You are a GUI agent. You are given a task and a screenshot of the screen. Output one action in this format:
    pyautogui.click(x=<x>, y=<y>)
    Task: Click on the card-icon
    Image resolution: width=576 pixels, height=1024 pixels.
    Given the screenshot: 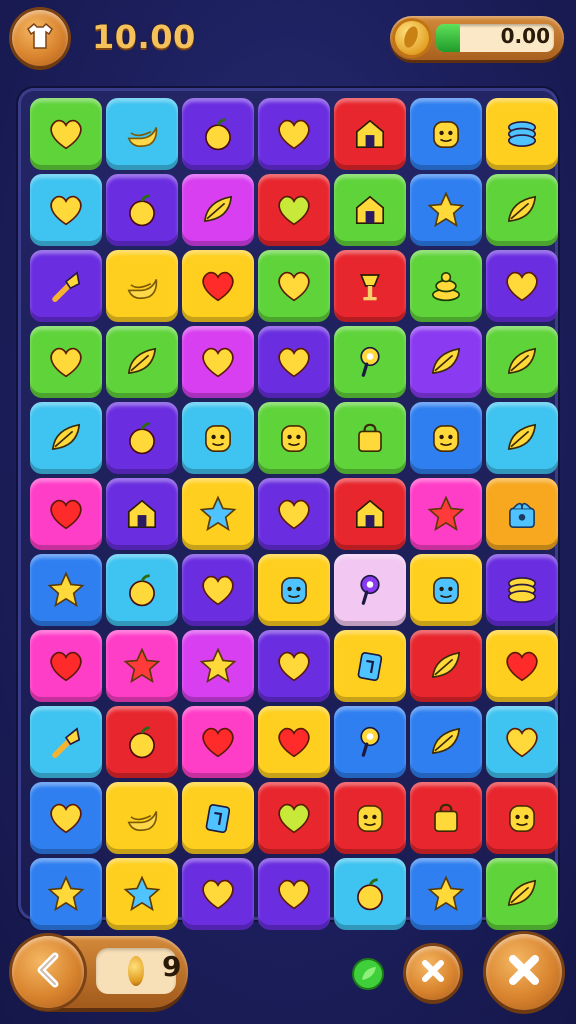 What is the action you would take?
    pyautogui.click(x=218, y=818)
    